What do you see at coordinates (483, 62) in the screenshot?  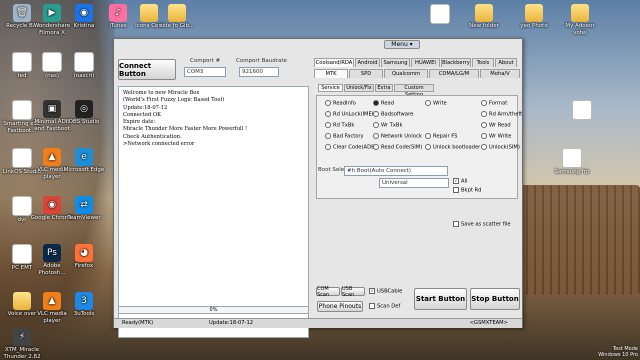 I see `tab-brand-5: Tools` at bounding box center [483, 62].